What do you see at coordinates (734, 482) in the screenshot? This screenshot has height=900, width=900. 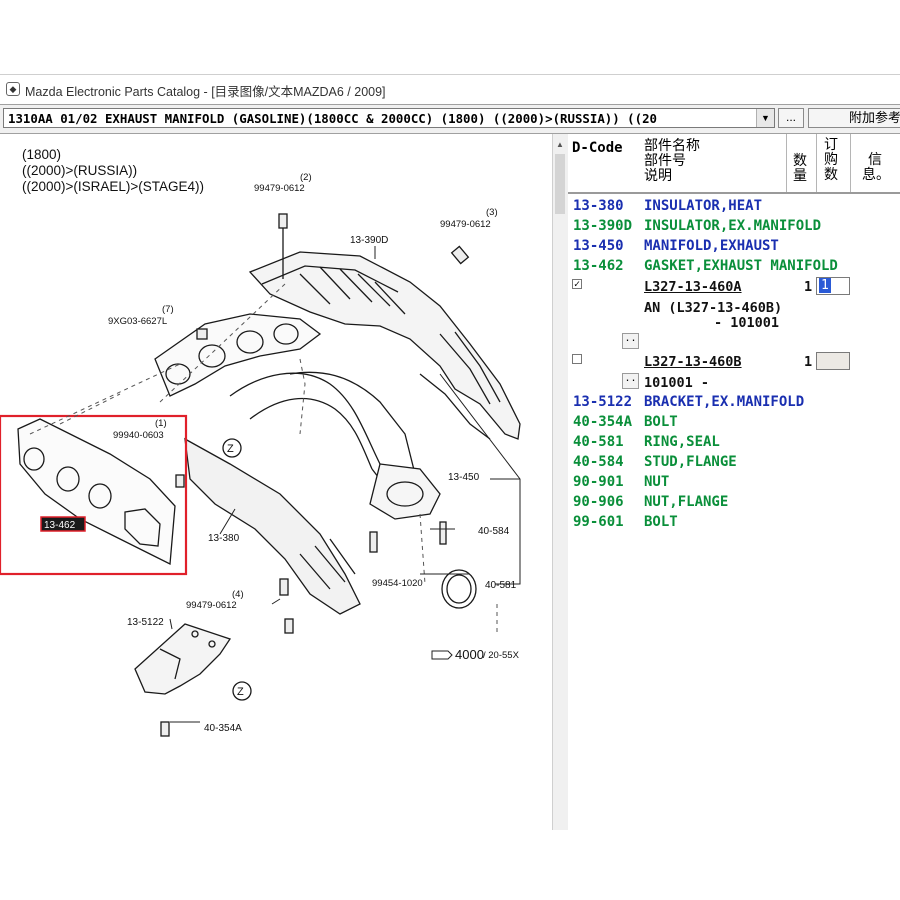 I see `part-row: 90-901 NUT` at bounding box center [734, 482].